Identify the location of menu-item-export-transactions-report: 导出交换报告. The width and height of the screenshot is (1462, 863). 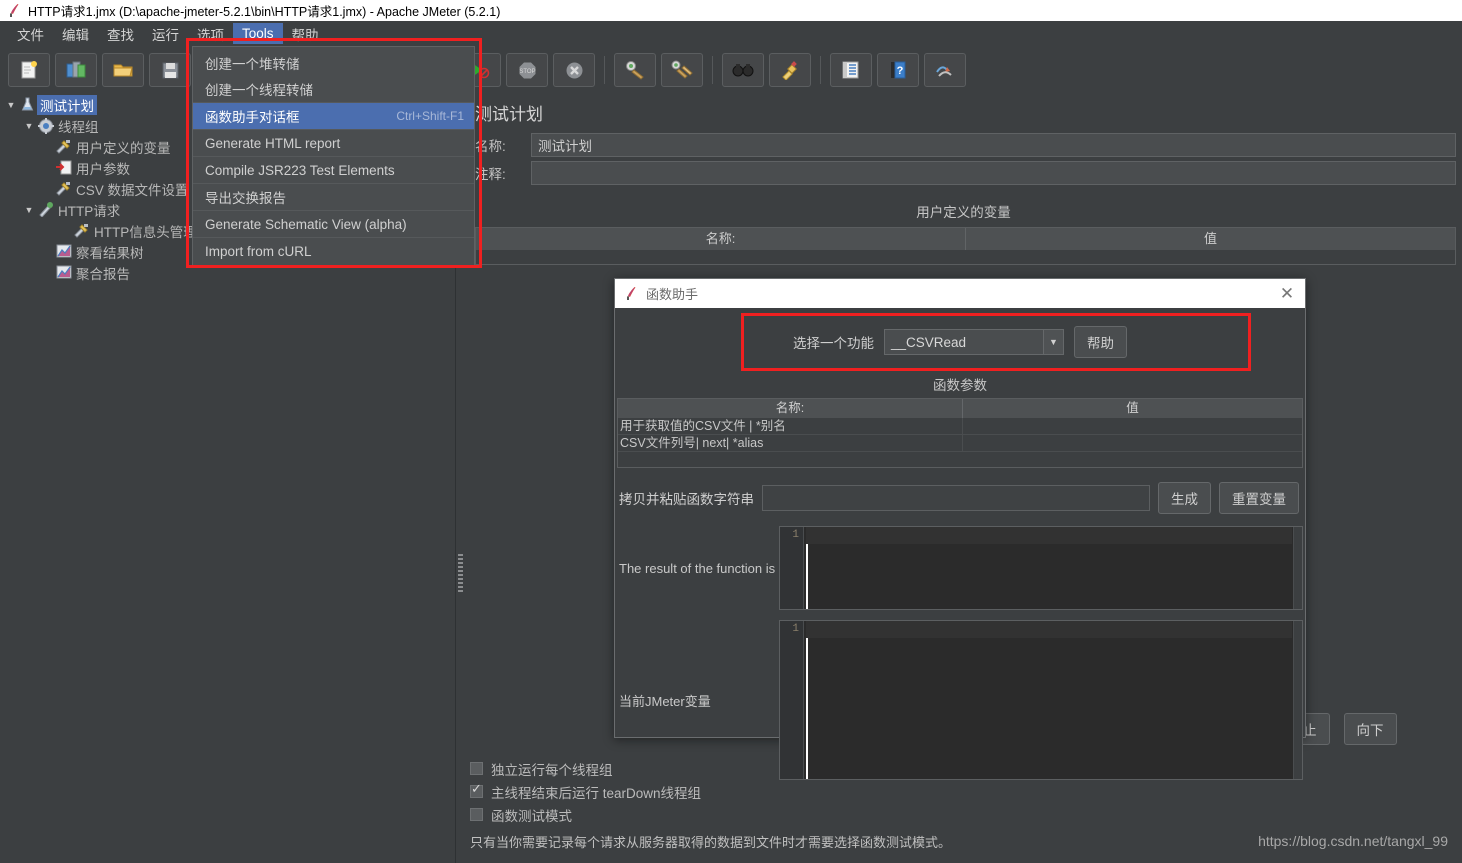
(333, 197).